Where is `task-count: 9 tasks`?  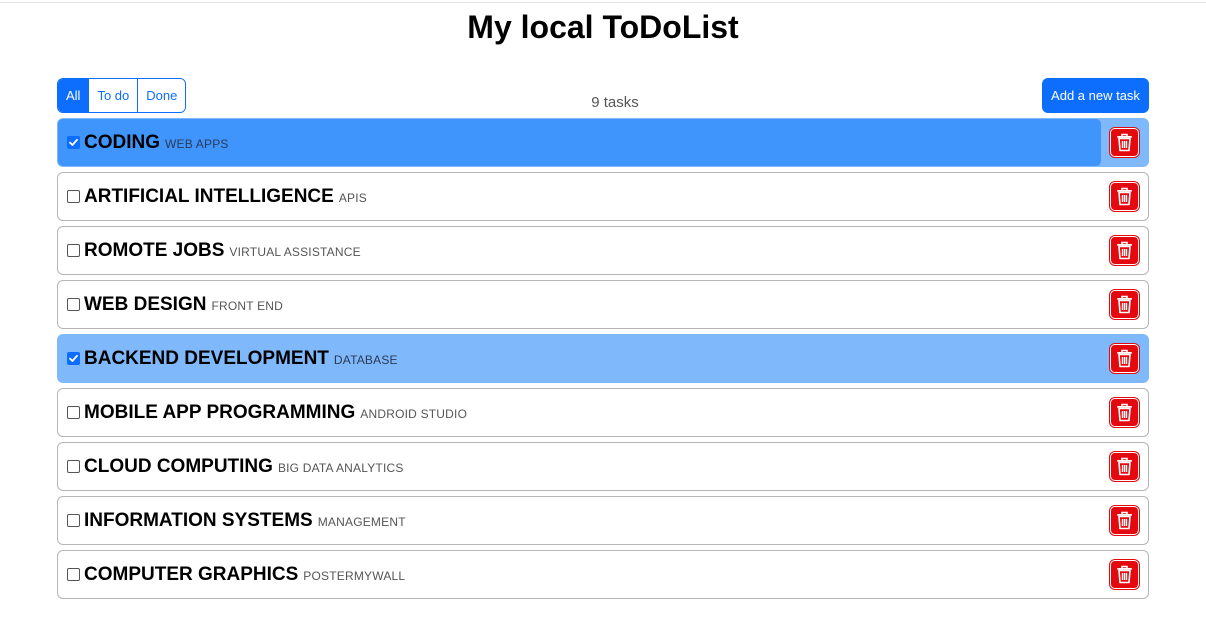 task-count: 9 tasks is located at coordinates (615, 102).